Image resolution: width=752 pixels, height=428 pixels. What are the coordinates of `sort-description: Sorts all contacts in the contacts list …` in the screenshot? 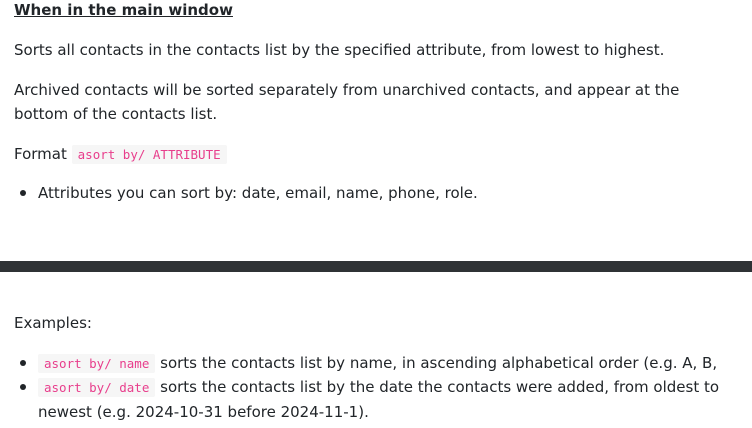 It's located at (339, 50).